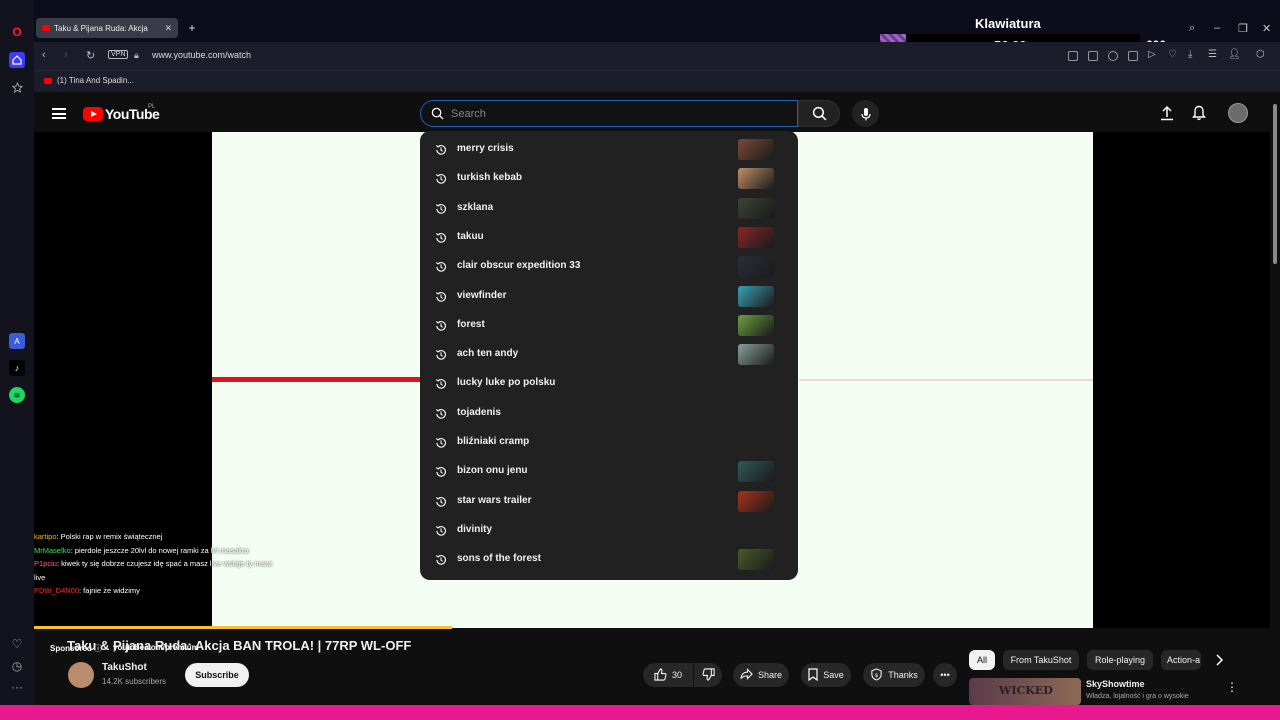 The image size is (1280, 720). What do you see at coordinates (982, 660) in the screenshot?
I see `chip-all: All` at bounding box center [982, 660].